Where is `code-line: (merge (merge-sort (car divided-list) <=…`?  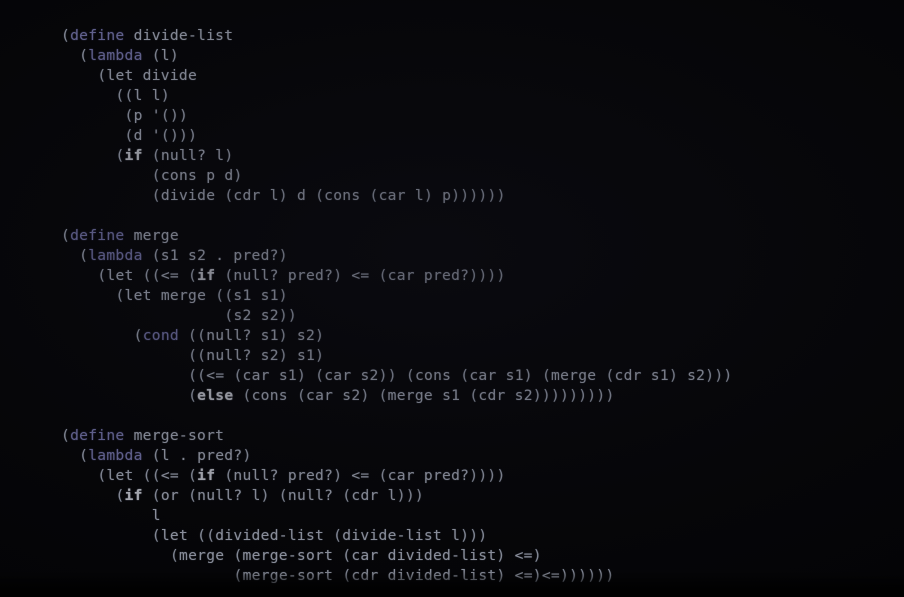
code-line: (merge (merge-sort (car divided-list) <=… is located at coordinates (355, 555).